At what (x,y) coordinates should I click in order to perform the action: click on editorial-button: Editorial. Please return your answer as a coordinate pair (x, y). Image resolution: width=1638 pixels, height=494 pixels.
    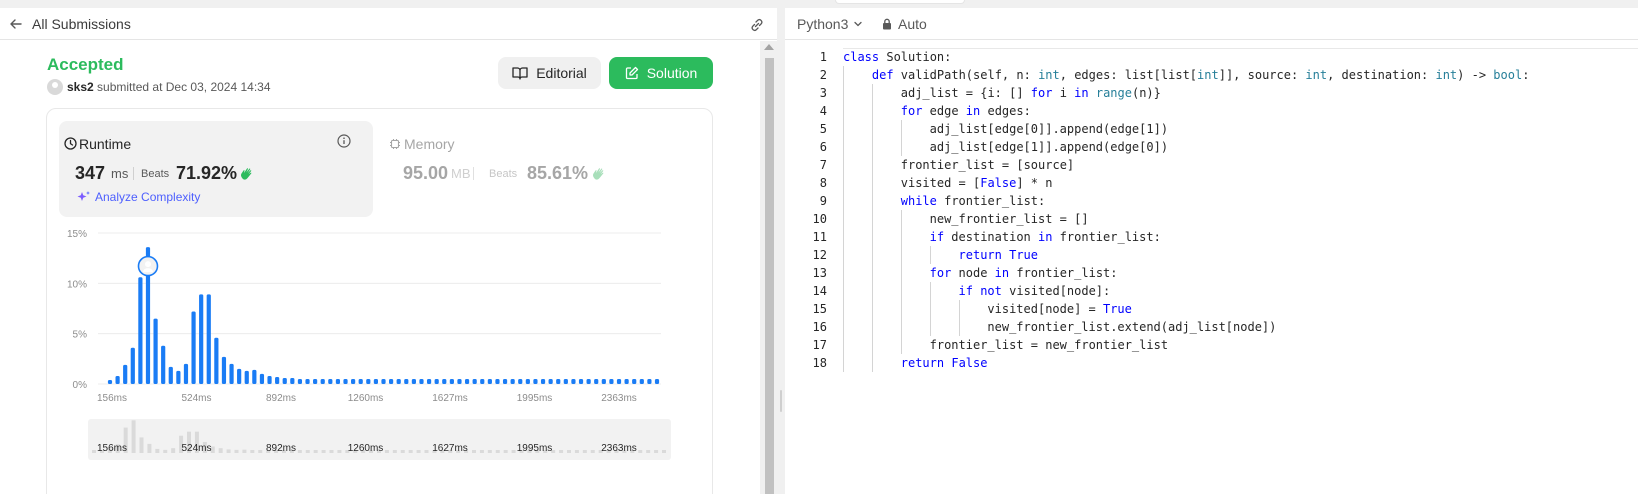
    Looking at the image, I should click on (549, 73).